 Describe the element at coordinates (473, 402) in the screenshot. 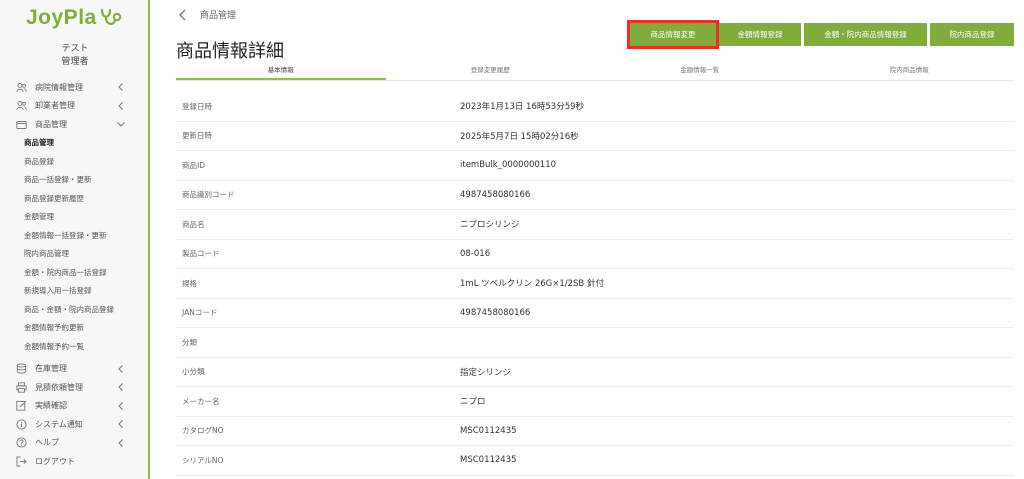

I see `row-value: ニプロ` at that location.